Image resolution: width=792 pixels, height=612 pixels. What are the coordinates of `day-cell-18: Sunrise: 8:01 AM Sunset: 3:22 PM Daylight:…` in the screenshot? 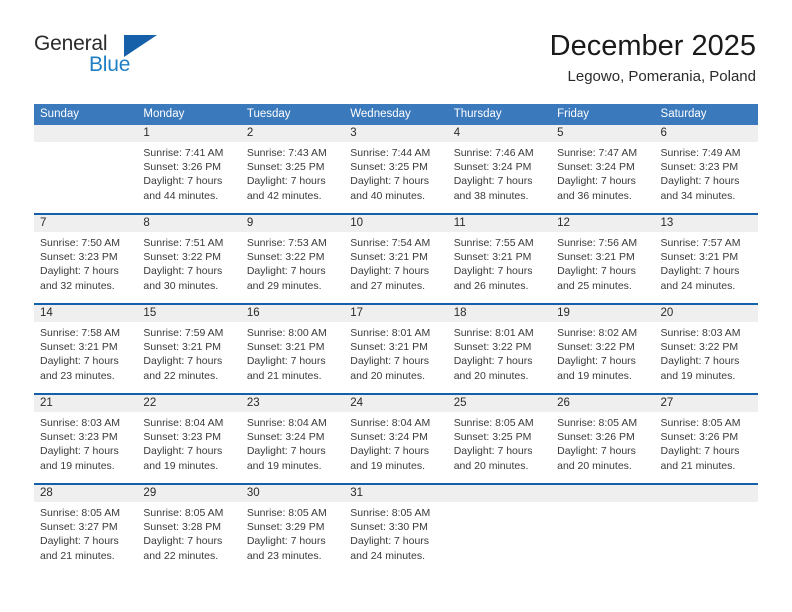 It's located at (499, 357).